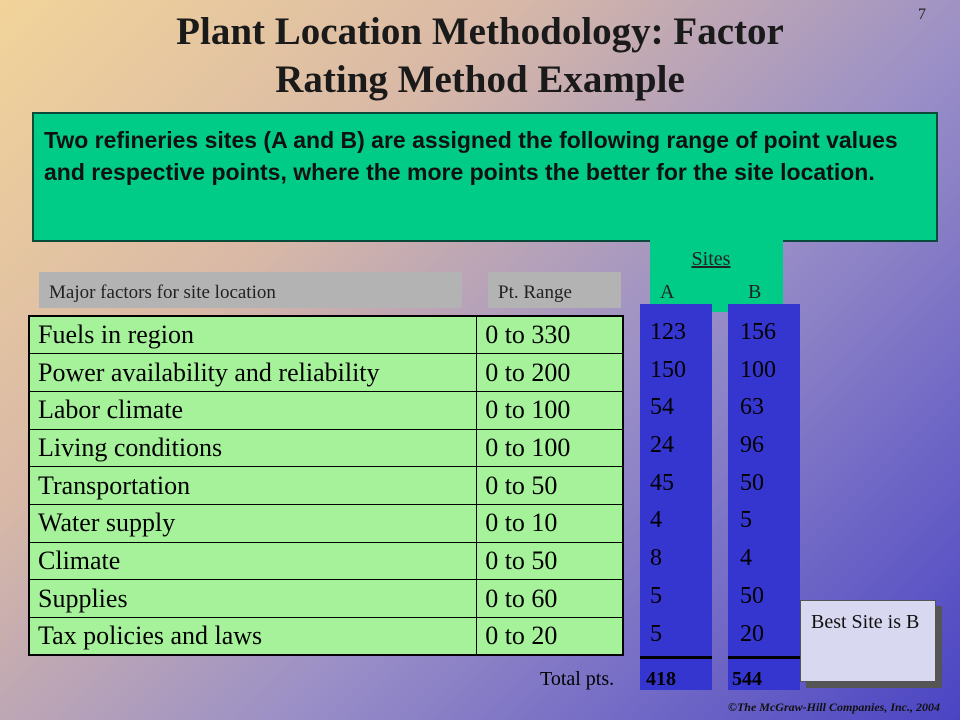 Image resolution: width=960 pixels, height=720 pixels. Describe the element at coordinates (577, 679) in the screenshot. I see `total-label: Total pts.` at that location.